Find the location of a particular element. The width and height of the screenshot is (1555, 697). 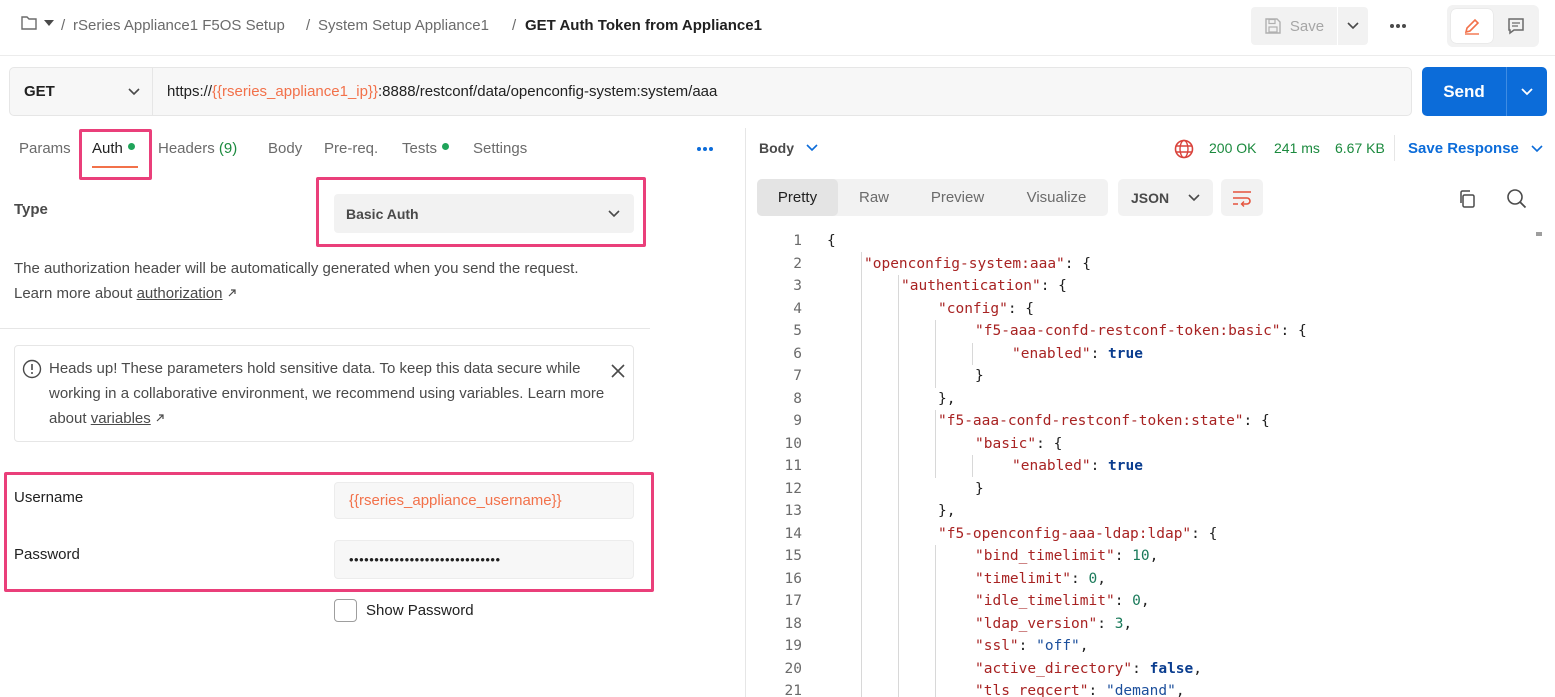

code-token: "config" is located at coordinates (973, 308).